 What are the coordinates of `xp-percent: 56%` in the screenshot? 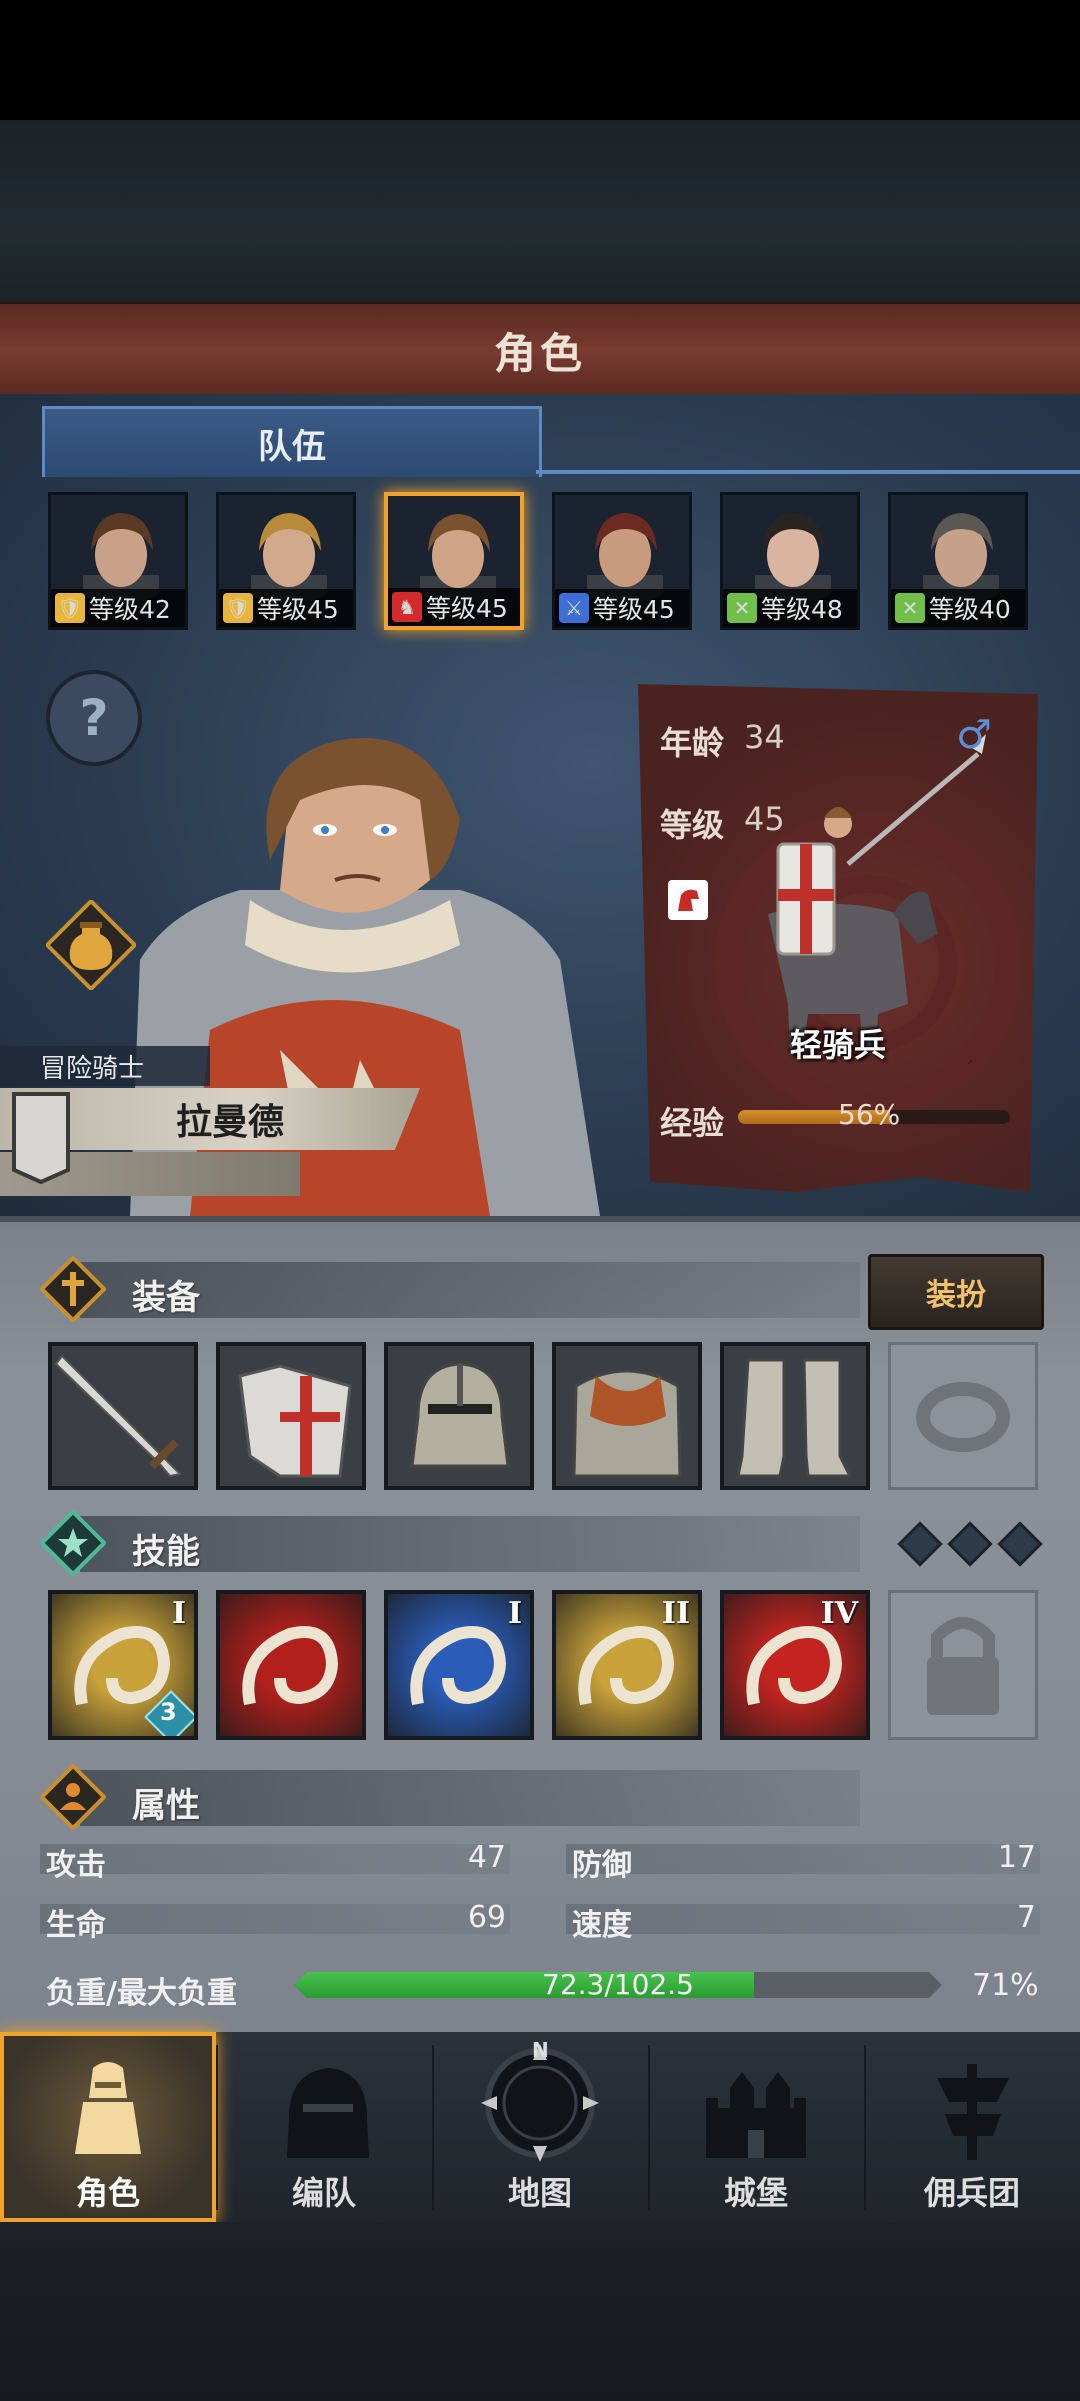 It's located at (869, 1114).